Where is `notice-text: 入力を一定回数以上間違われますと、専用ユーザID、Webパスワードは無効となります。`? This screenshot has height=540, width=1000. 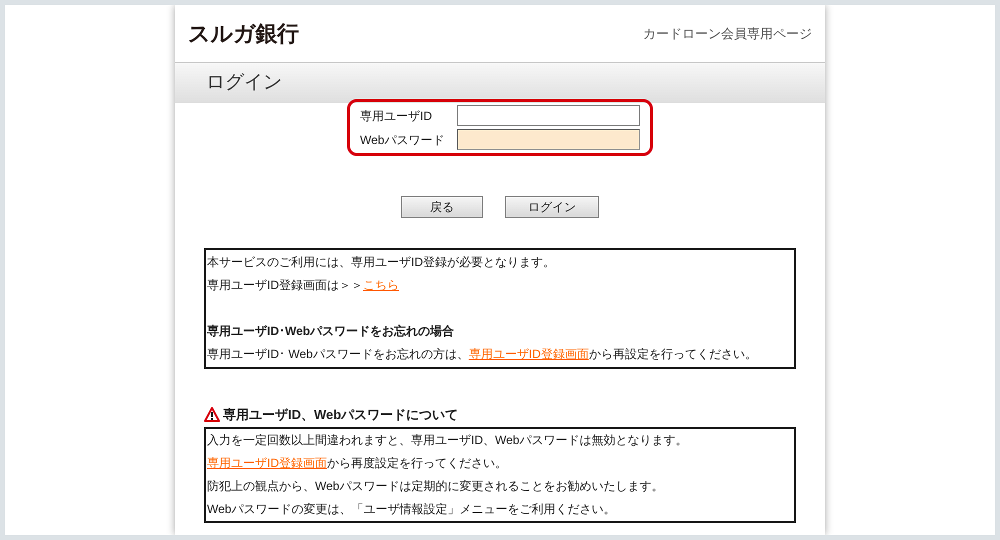 notice-text: 入力を一定回数以上間違われますと、専用ユーザID、Webパスワードは無効となります。 is located at coordinates (447, 440).